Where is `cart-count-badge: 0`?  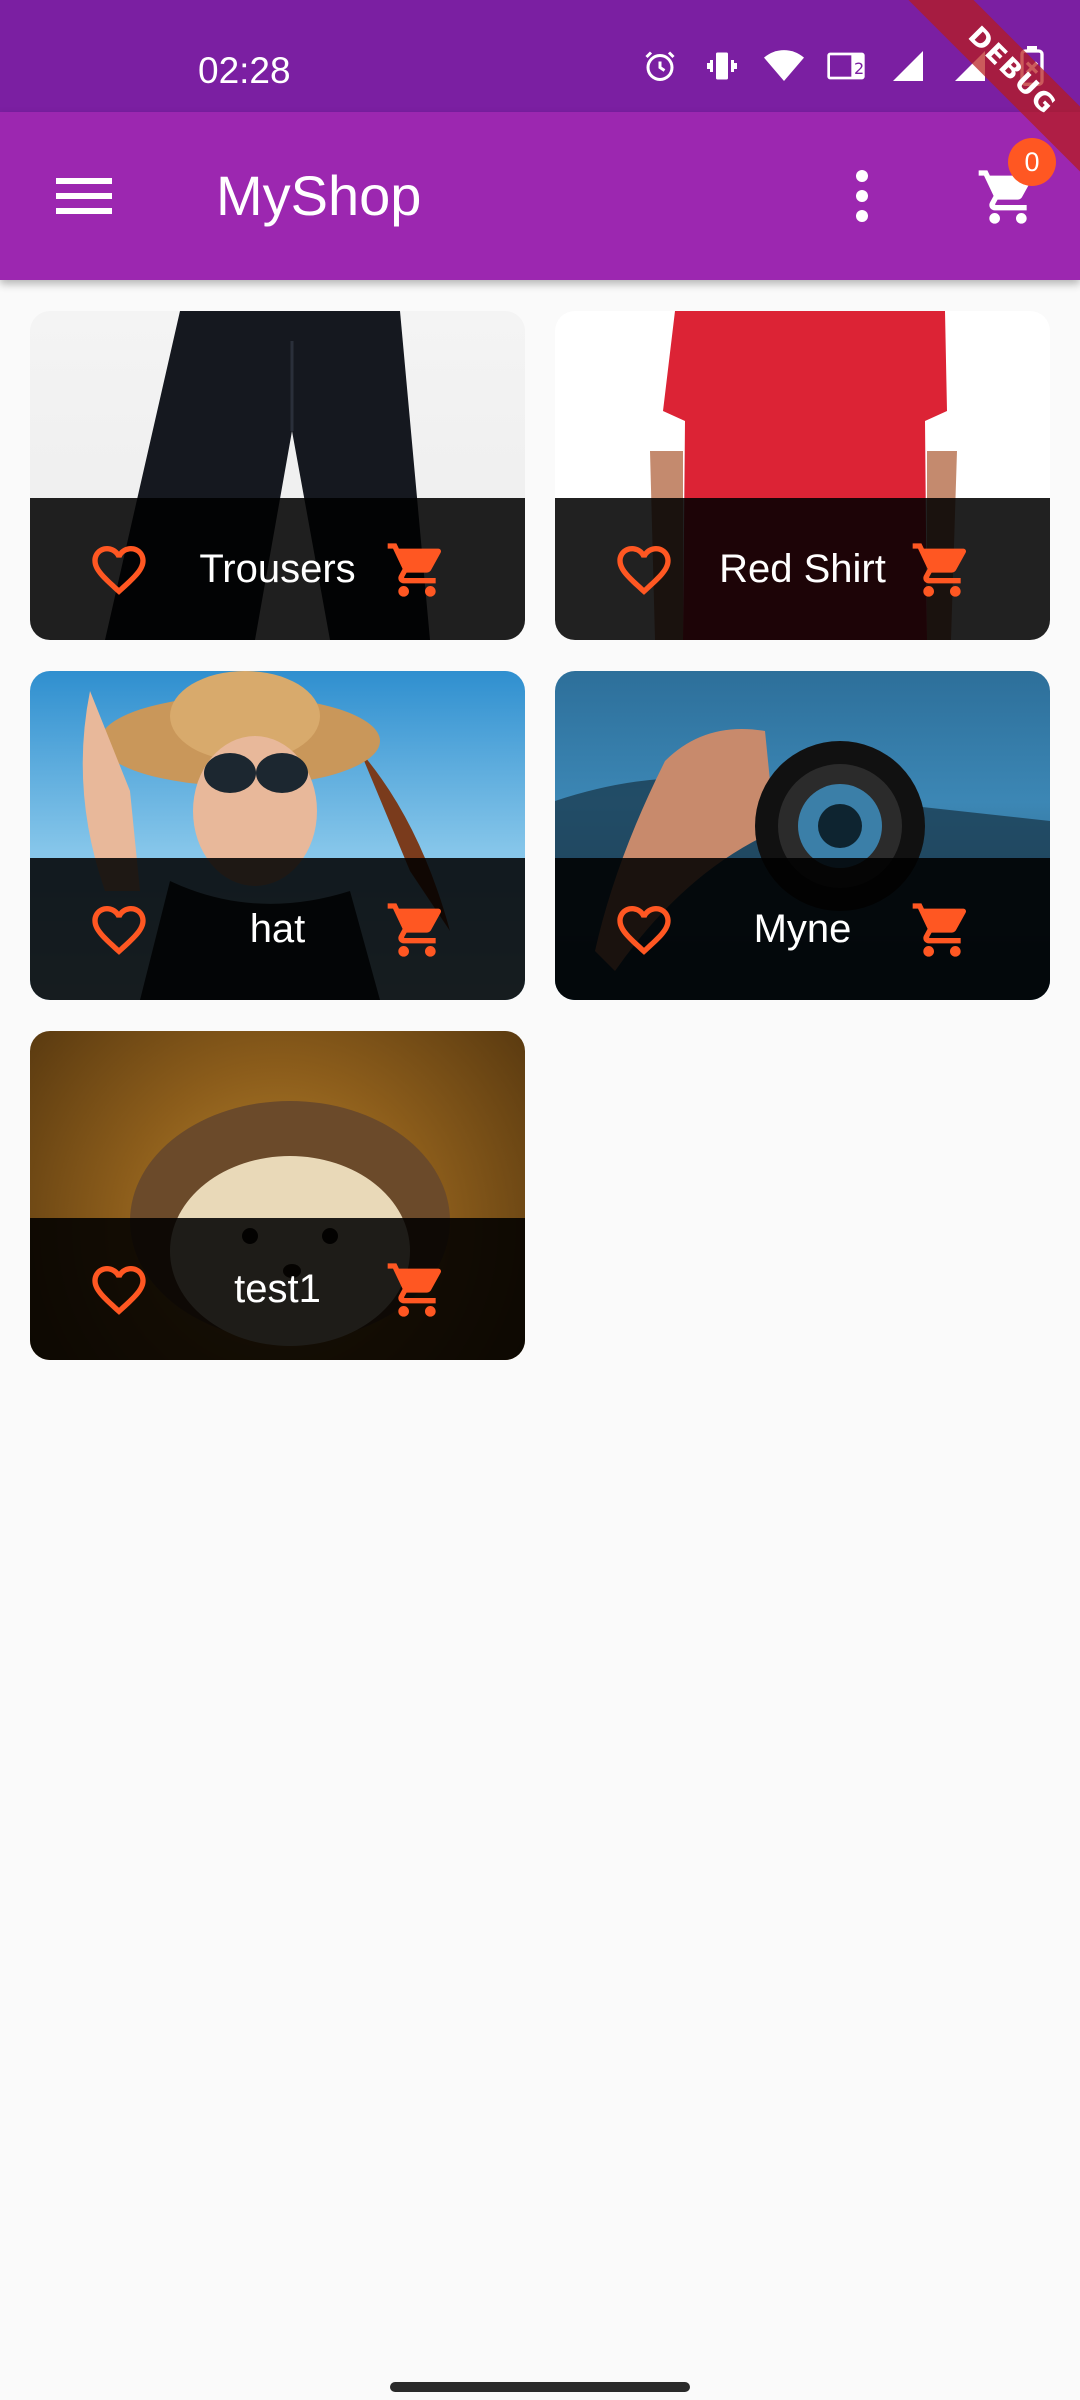 cart-count-badge: 0 is located at coordinates (1032, 162).